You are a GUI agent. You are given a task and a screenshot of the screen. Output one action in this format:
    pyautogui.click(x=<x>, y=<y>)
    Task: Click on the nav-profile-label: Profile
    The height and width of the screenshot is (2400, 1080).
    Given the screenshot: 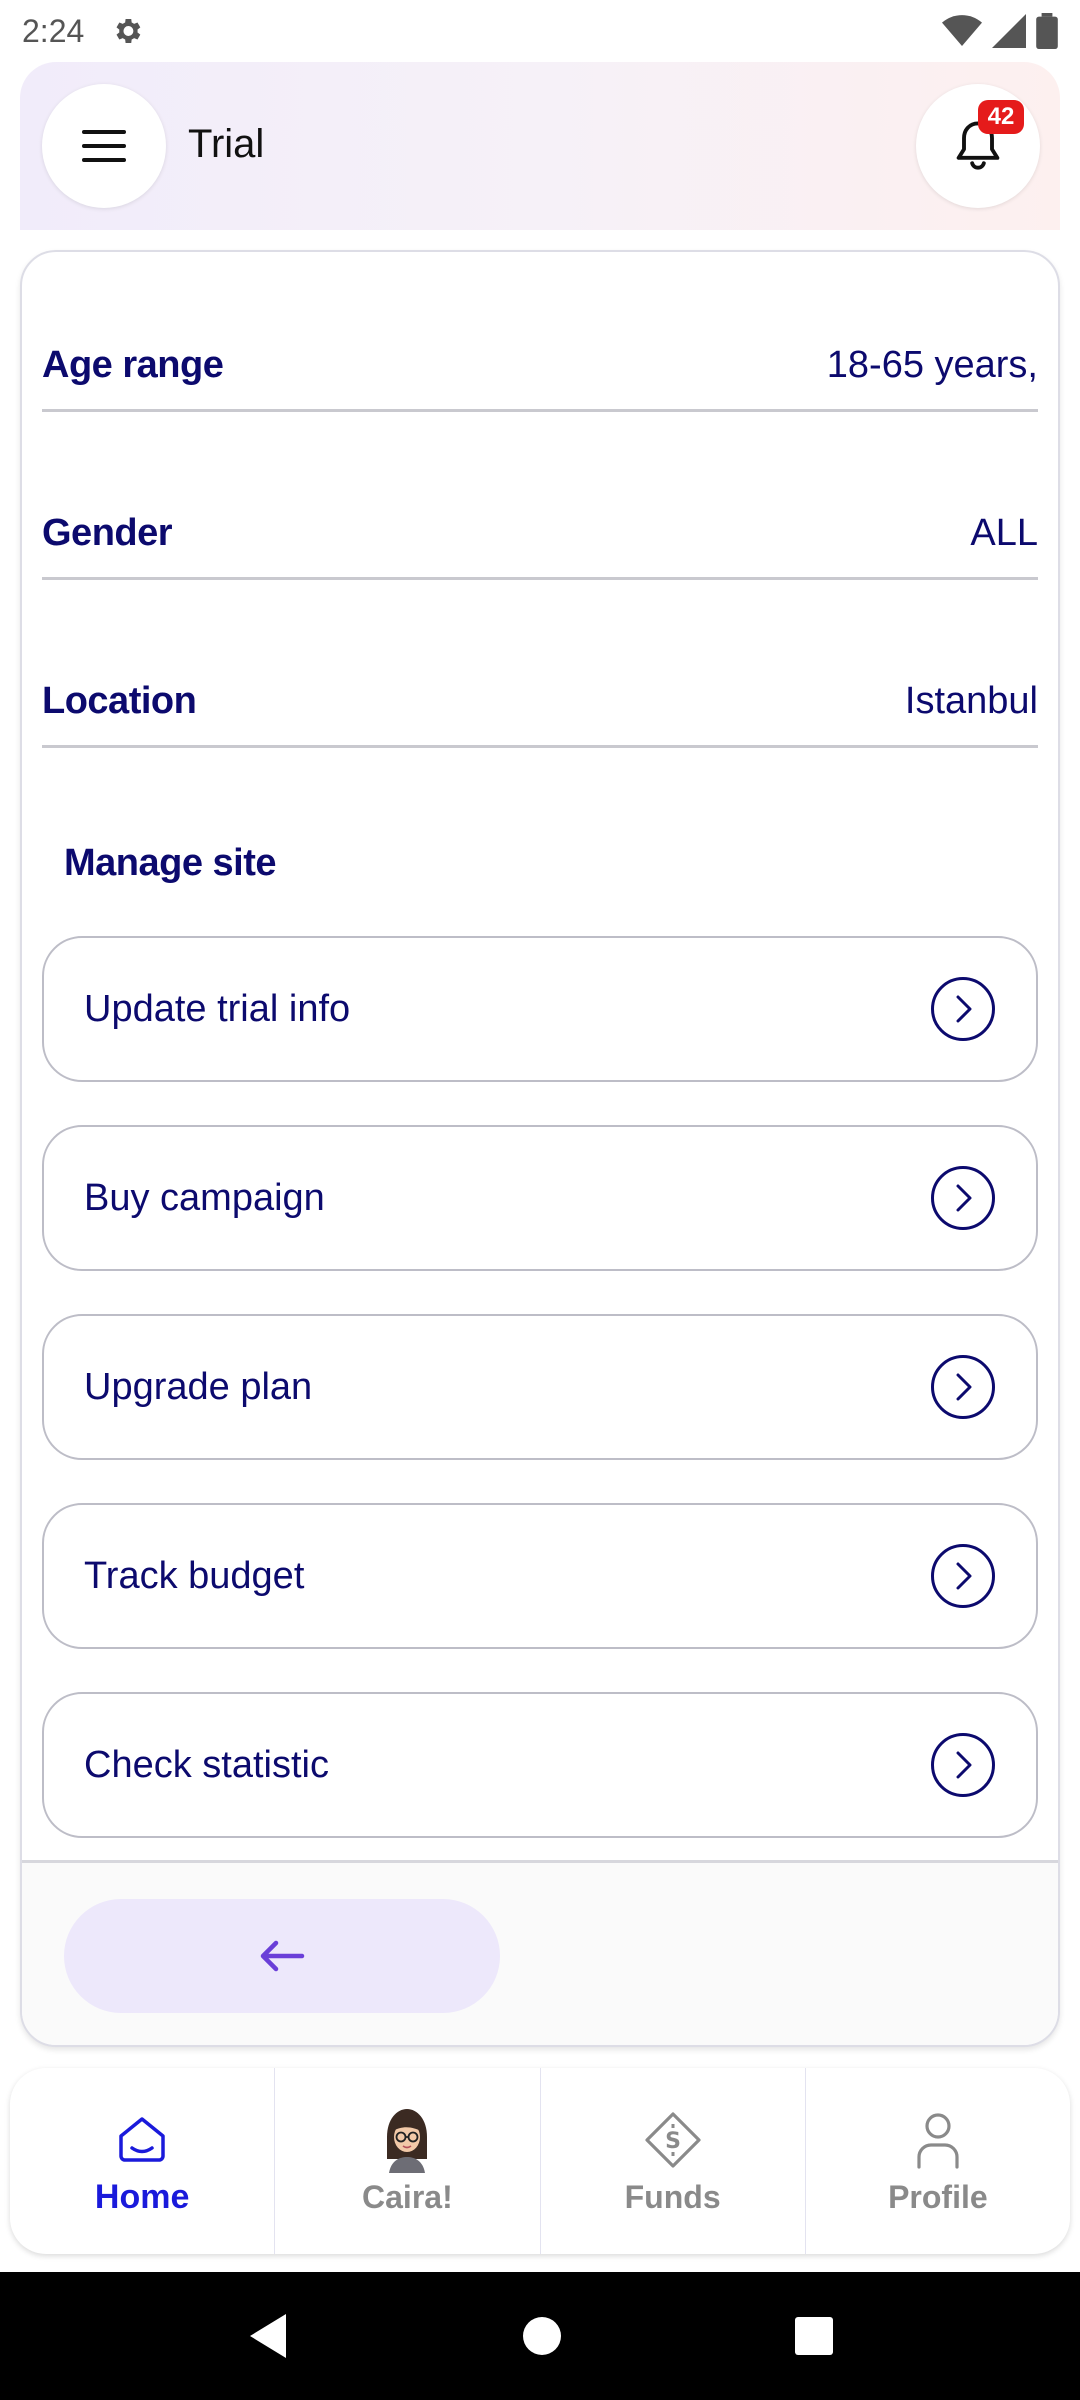 What is the action you would take?
    pyautogui.click(x=938, y=2196)
    